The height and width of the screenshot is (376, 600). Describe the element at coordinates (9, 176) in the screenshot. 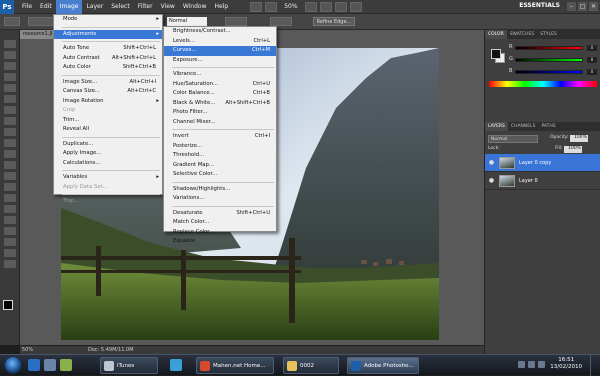

I see `blur-tool-icon` at that location.